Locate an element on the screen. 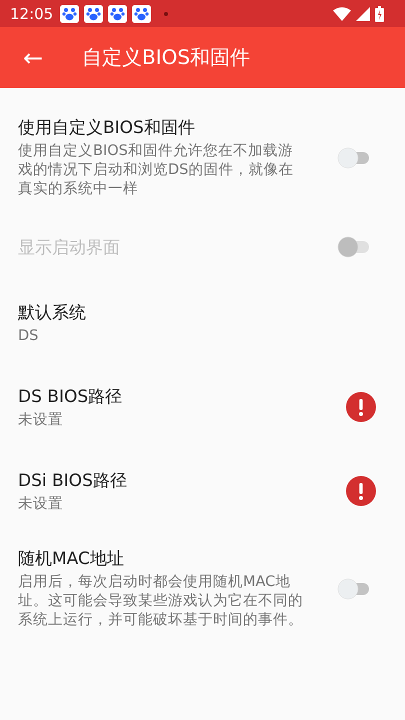 The height and width of the screenshot is (720, 405). setting-title: 随机MAC地址 is located at coordinates (71, 559).